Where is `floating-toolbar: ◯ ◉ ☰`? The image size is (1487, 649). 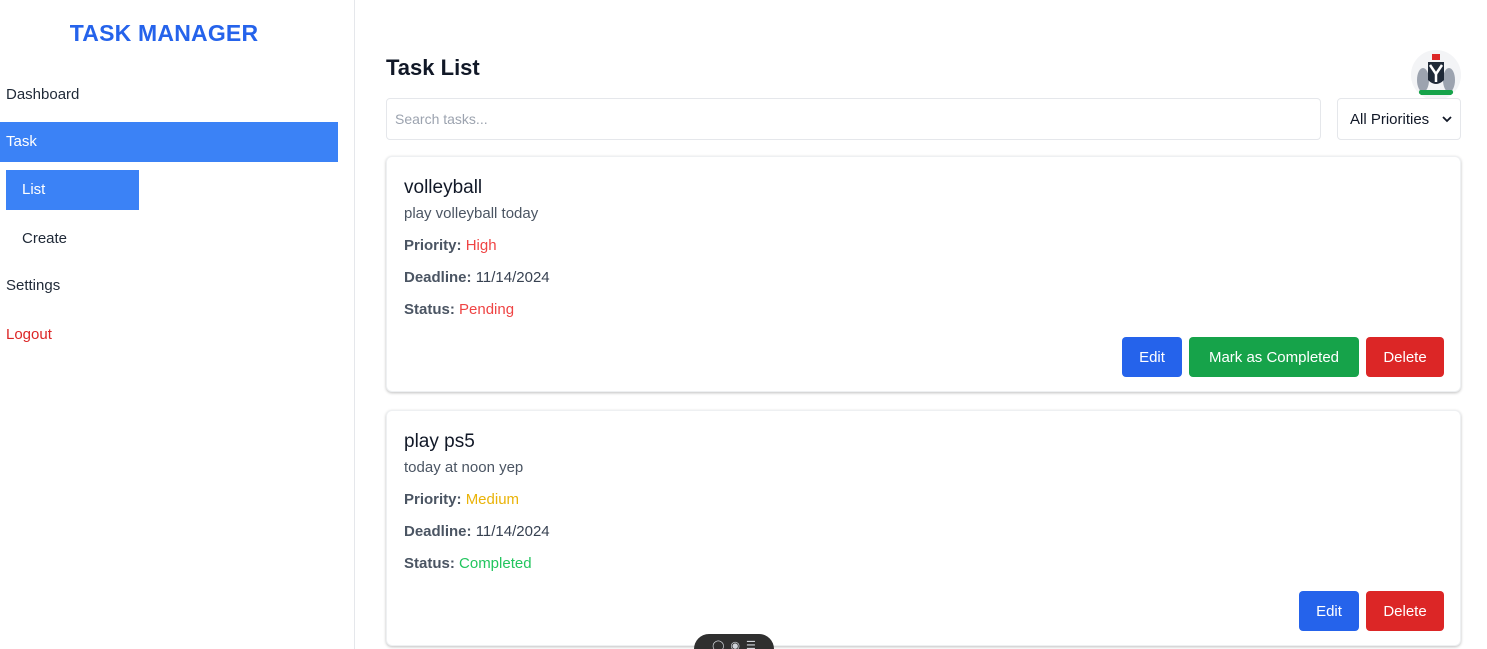
floating-toolbar: ◯ ◉ ☰ is located at coordinates (734, 641).